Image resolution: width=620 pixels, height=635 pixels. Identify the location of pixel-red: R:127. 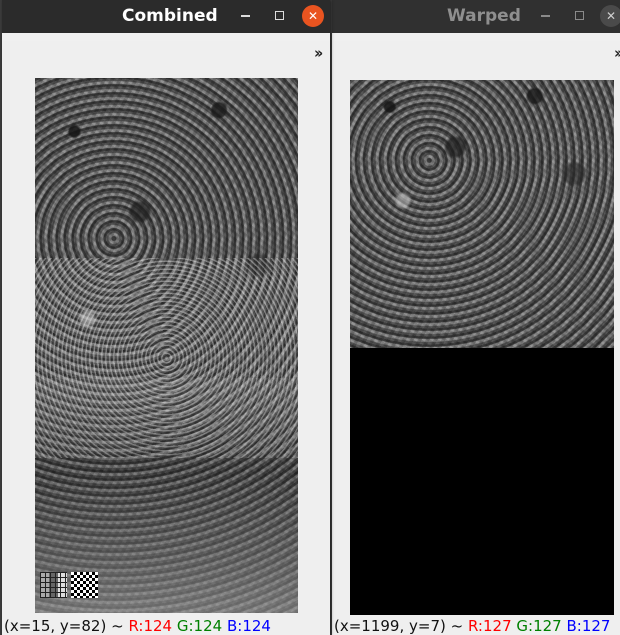
(489, 626).